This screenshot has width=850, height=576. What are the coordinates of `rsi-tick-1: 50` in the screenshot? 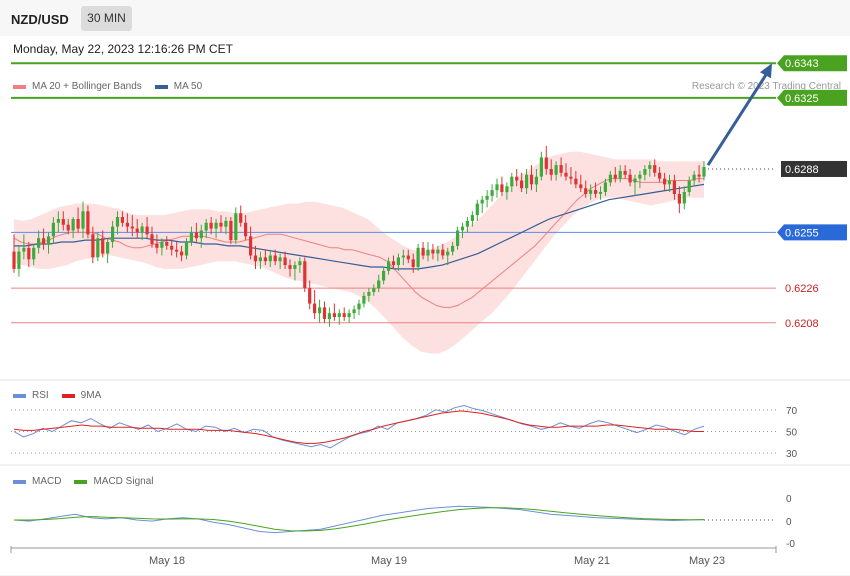 It's located at (792, 433).